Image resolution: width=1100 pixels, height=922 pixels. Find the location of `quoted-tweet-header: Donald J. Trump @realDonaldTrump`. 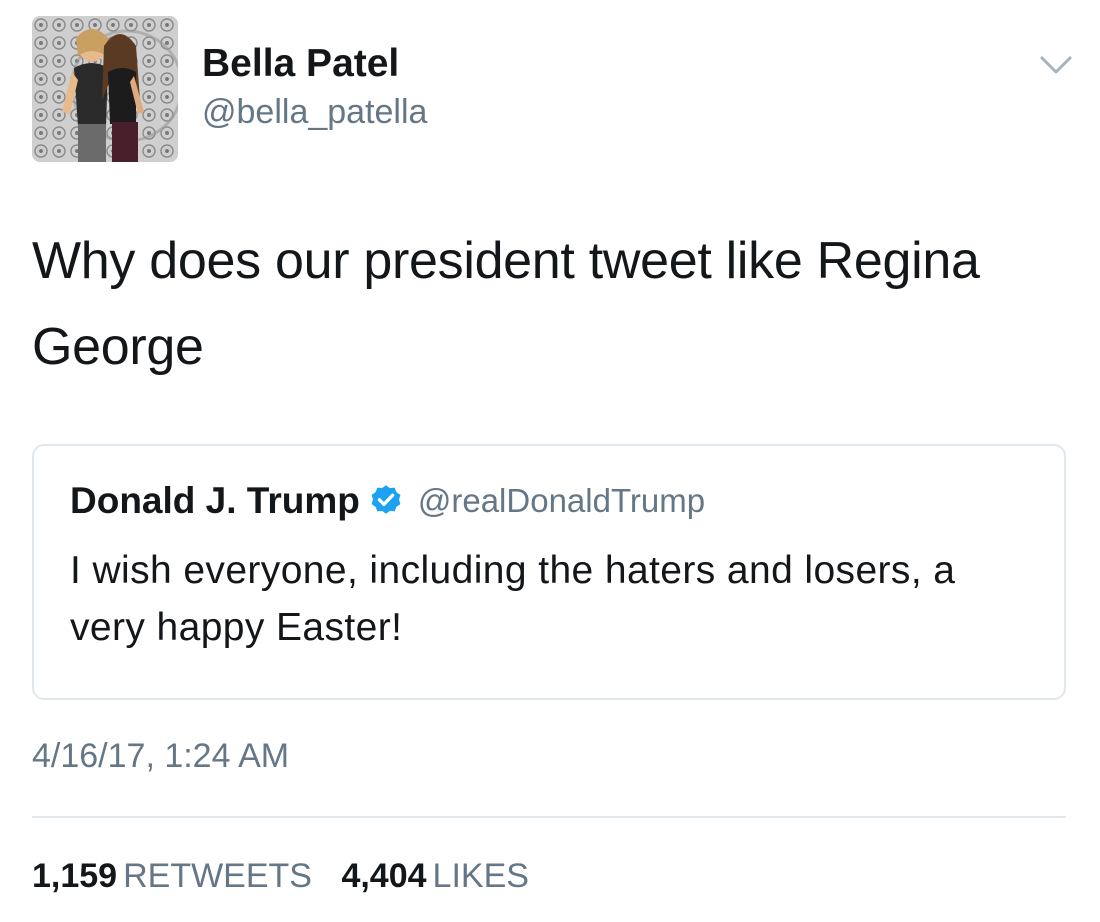

quoted-tweet-header: Donald J. Trump @realDonaldTrump is located at coordinates (387, 501).